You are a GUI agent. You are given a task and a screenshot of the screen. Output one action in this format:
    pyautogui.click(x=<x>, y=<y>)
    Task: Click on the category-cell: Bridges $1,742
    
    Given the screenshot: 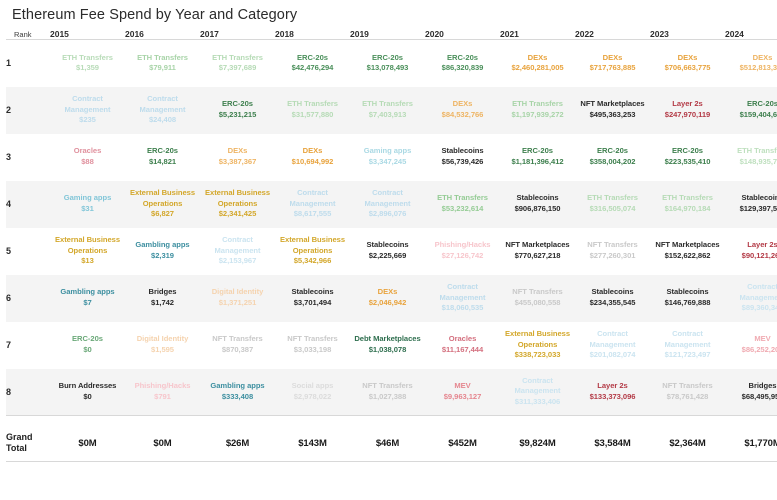 What is the action you would take?
    pyautogui.click(x=162, y=298)
    